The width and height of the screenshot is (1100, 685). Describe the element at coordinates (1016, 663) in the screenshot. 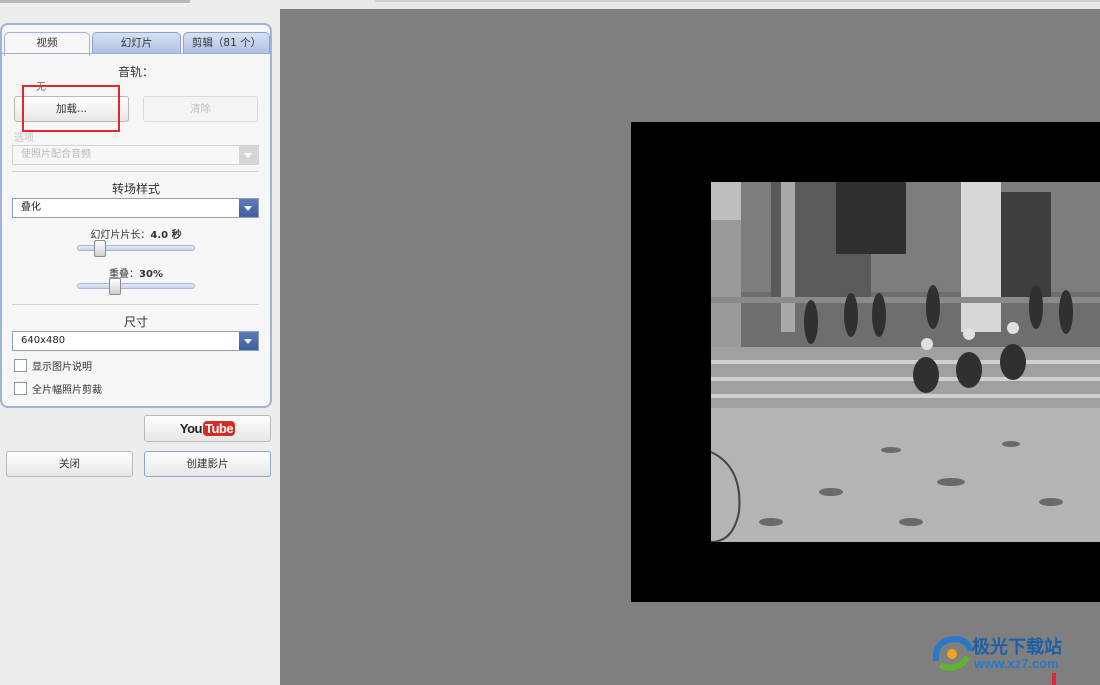

I see `watermark-url: www.xz7.com` at that location.